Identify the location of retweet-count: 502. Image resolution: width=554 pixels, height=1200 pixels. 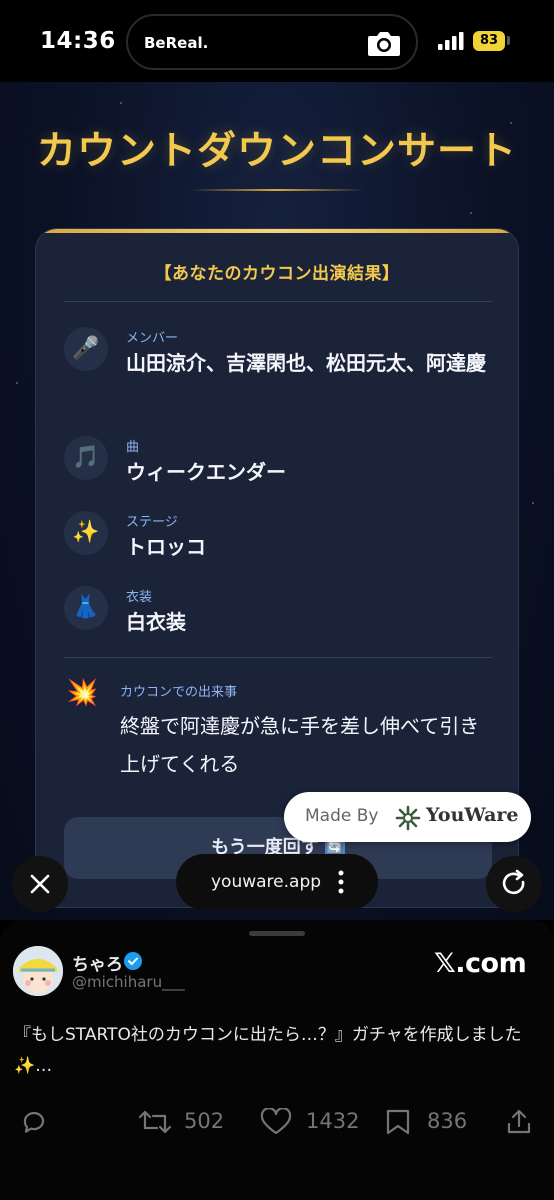
(204, 1121).